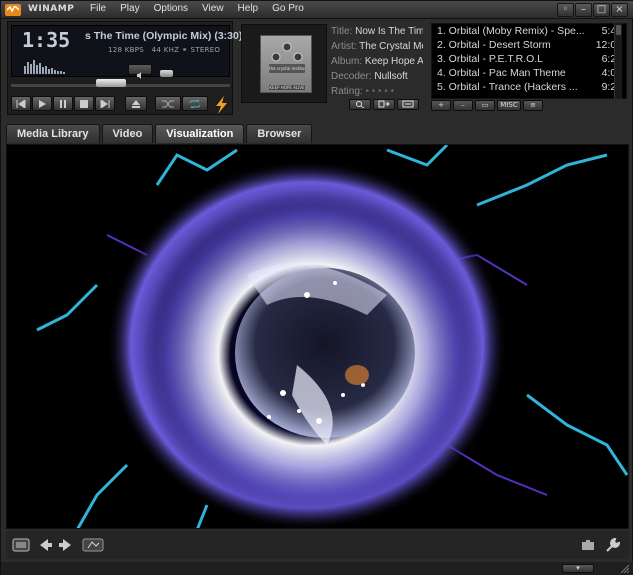 The height and width of the screenshot is (575, 633). Describe the element at coordinates (195, 103) in the screenshot. I see `repeat-icon` at that location.